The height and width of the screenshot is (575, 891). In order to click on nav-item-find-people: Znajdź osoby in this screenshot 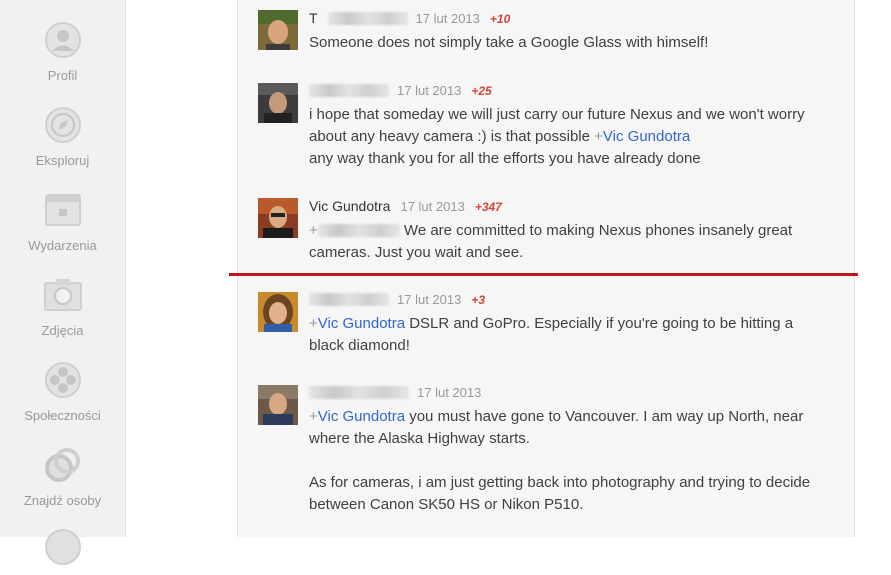, I will do `click(62, 477)`.